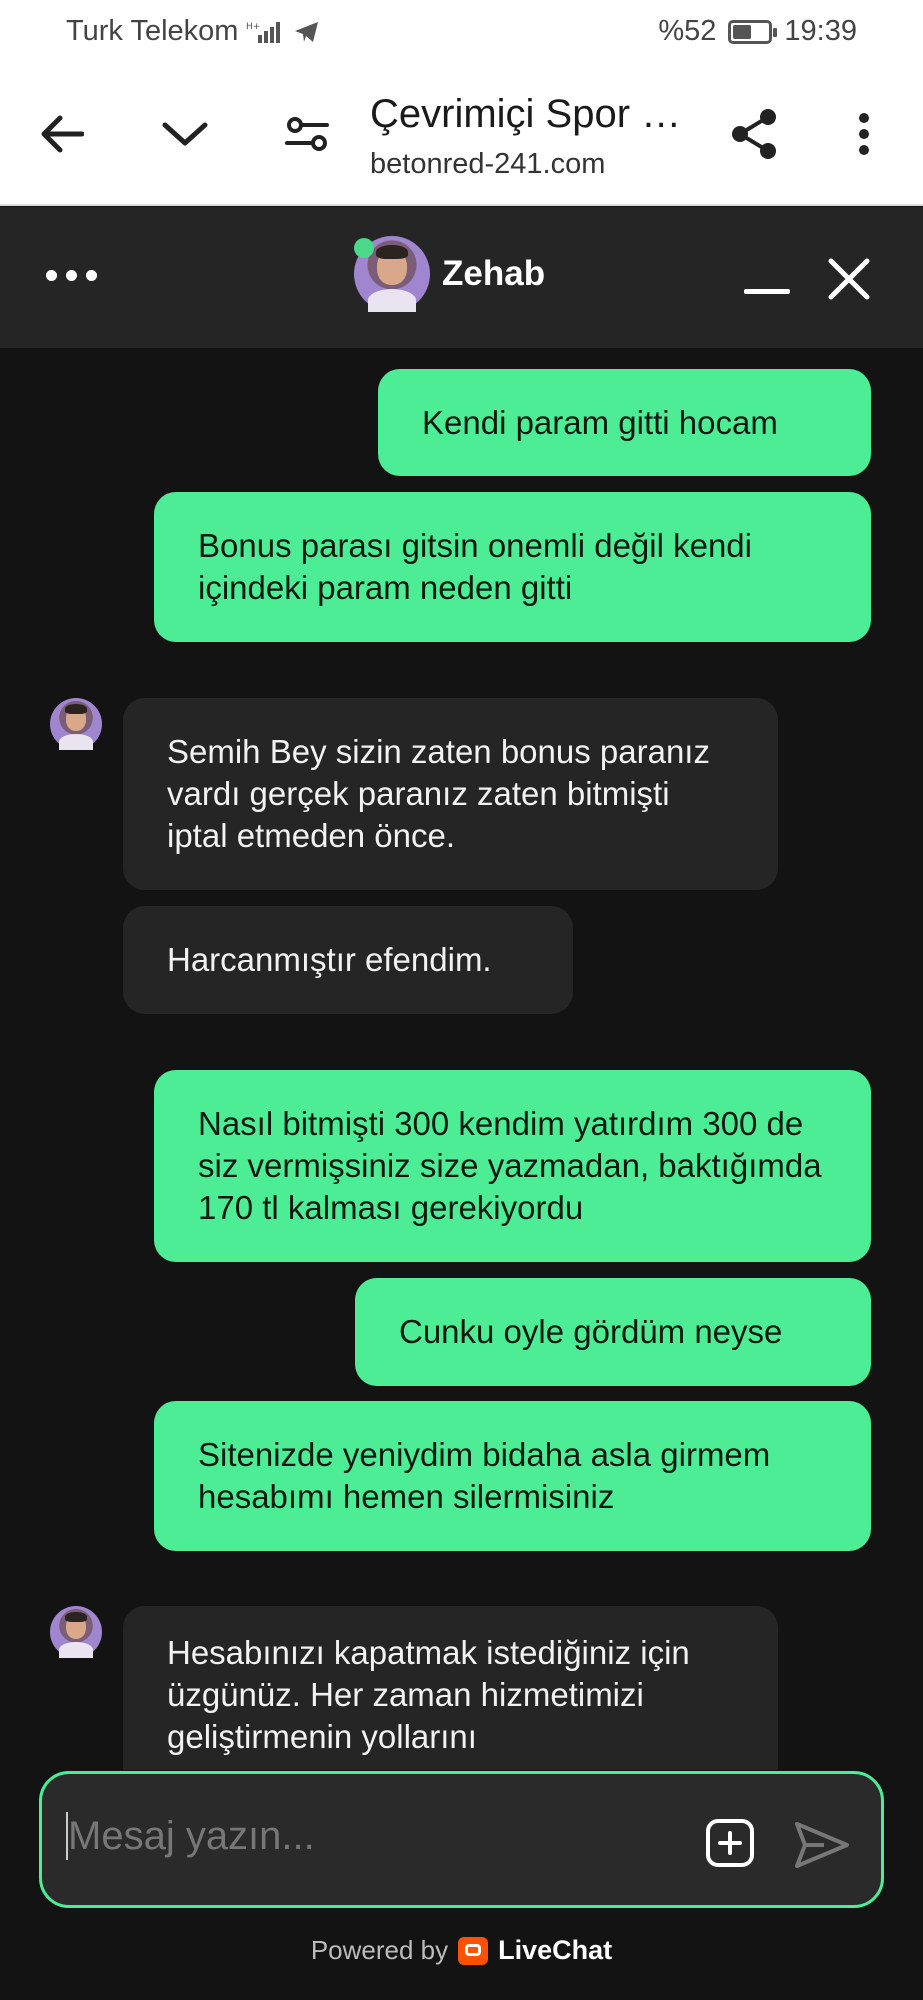 The height and width of the screenshot is (2000, 923). What do you see at coordinates (613, 1332) in the screenshot?
I see `user-message: Cunku oyle gördüm neyse` at bounding box center [613, 1332].